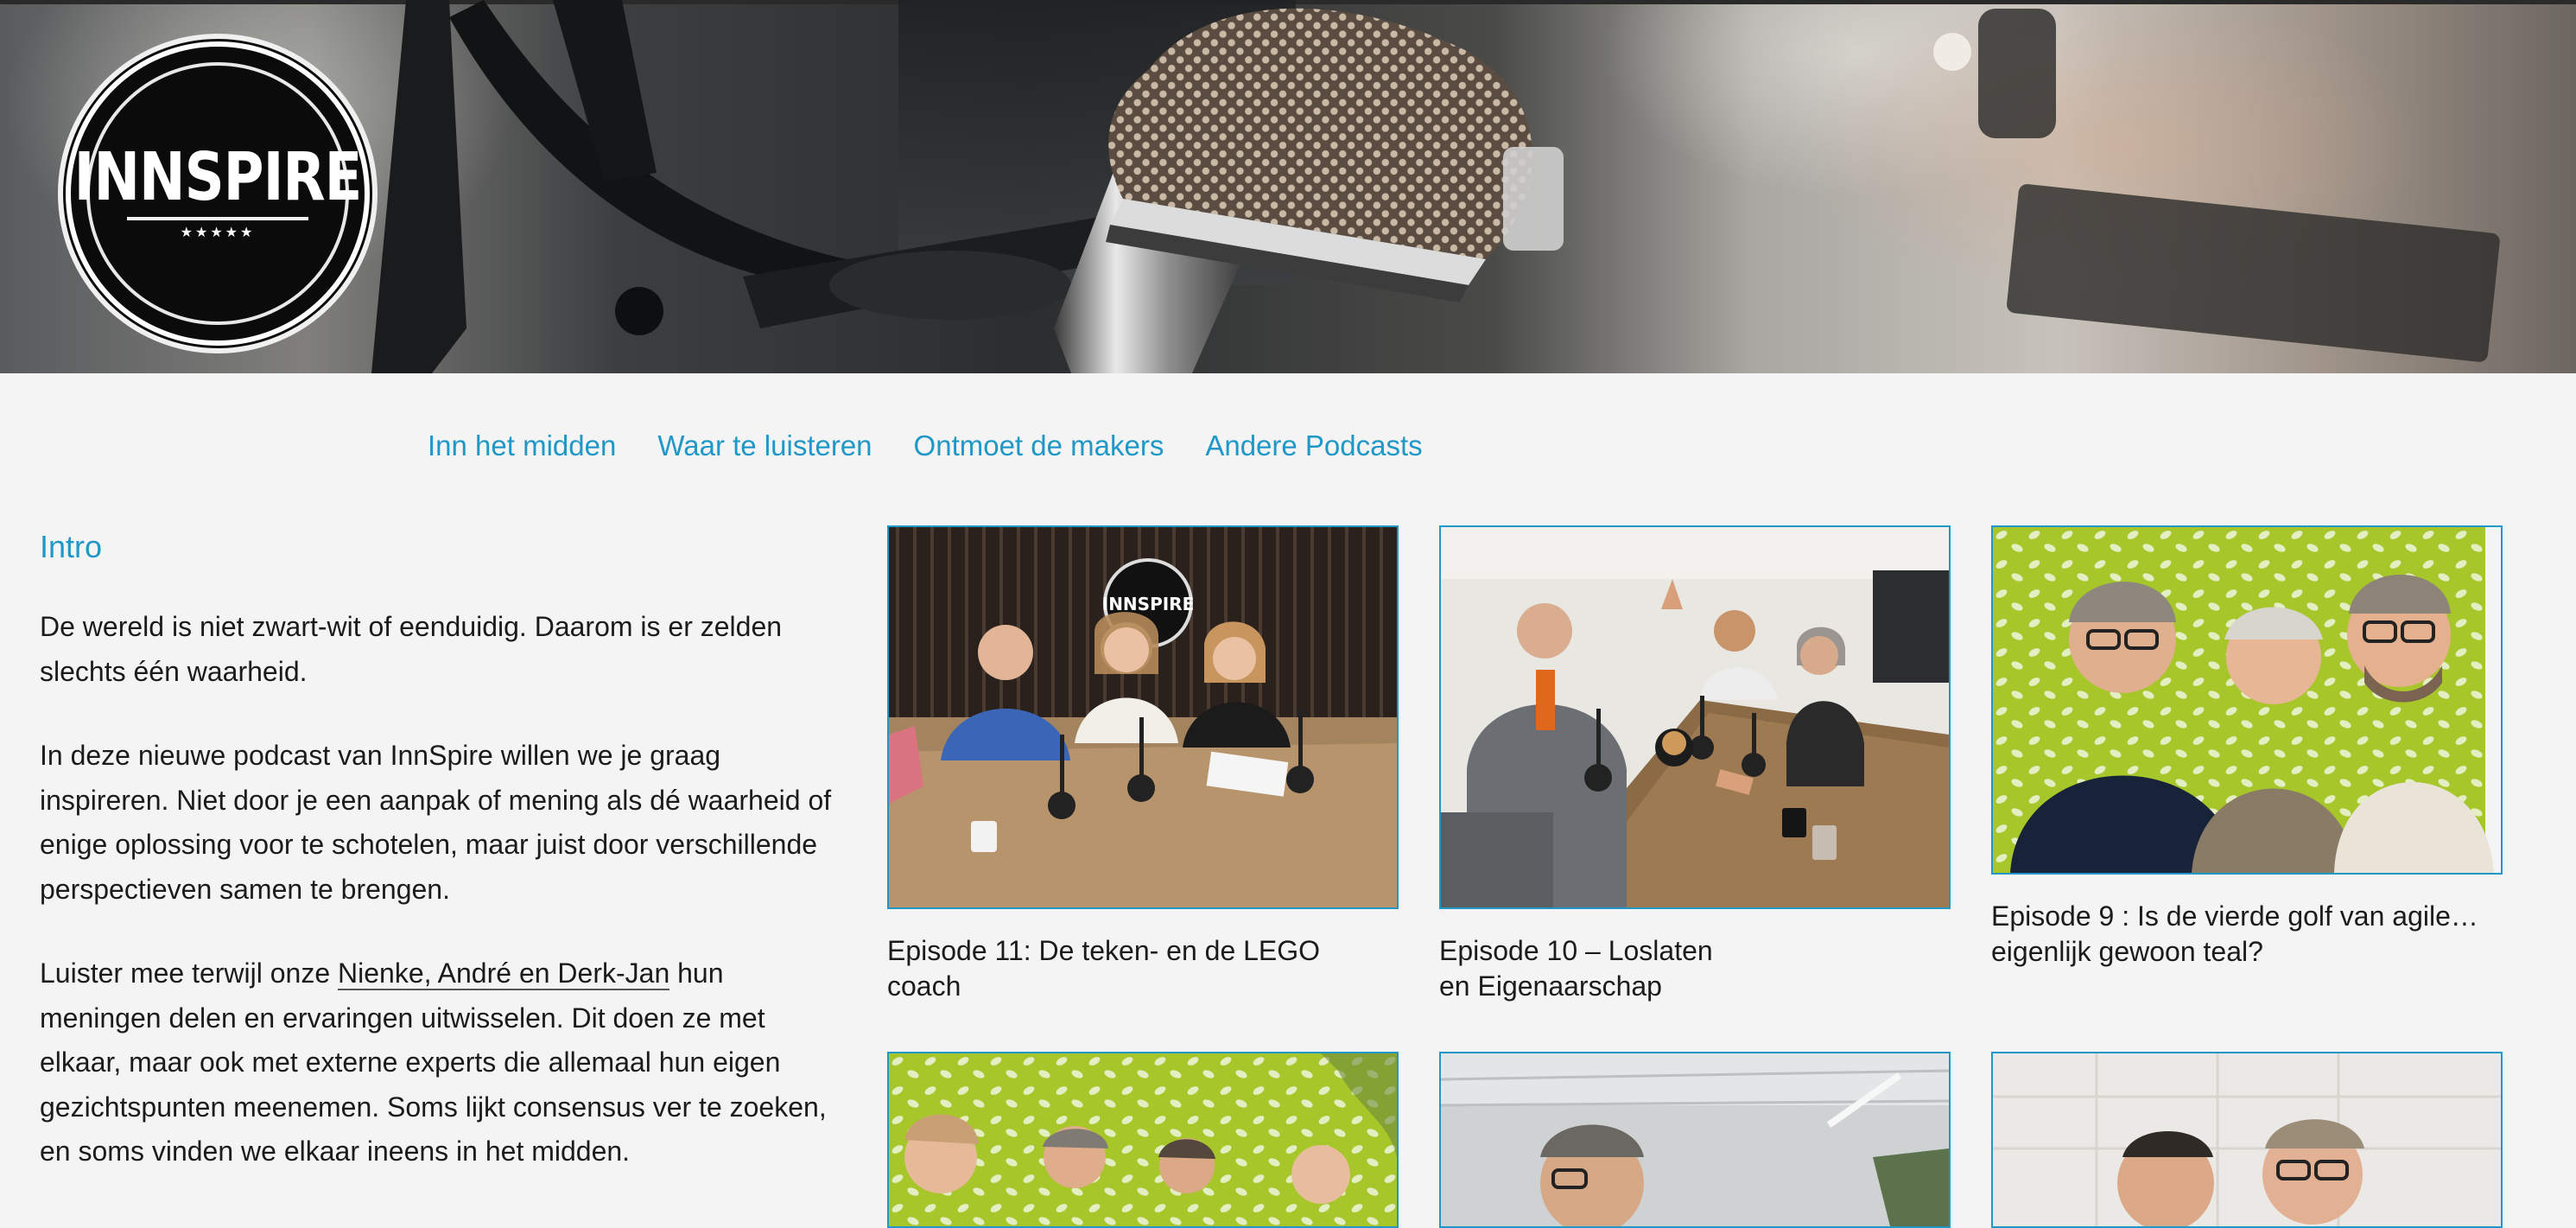 The image size is (2576, 1228). I want to click on episode-6-thumbnail, so click(2247, 1140).